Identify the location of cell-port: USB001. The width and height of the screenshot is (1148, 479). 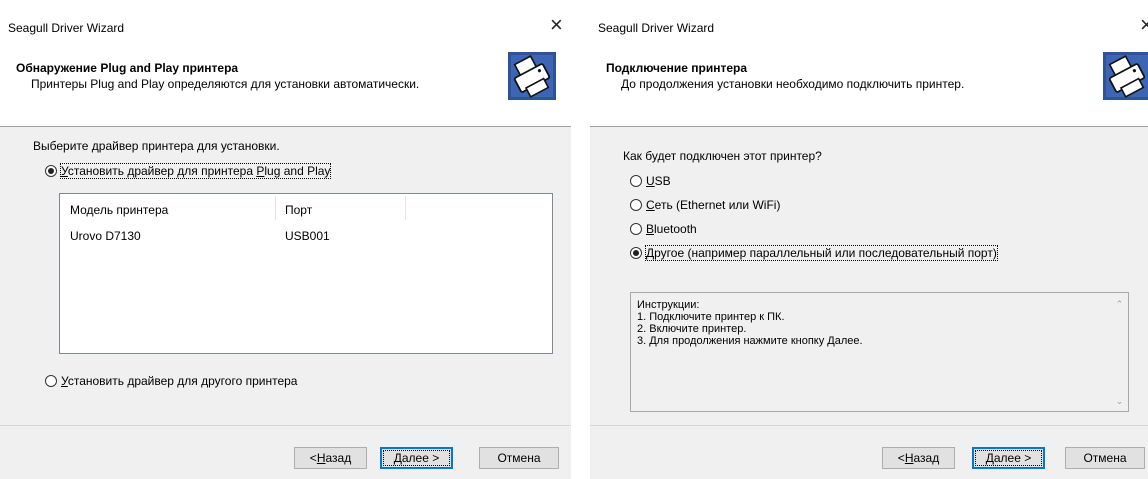
(307, 236).